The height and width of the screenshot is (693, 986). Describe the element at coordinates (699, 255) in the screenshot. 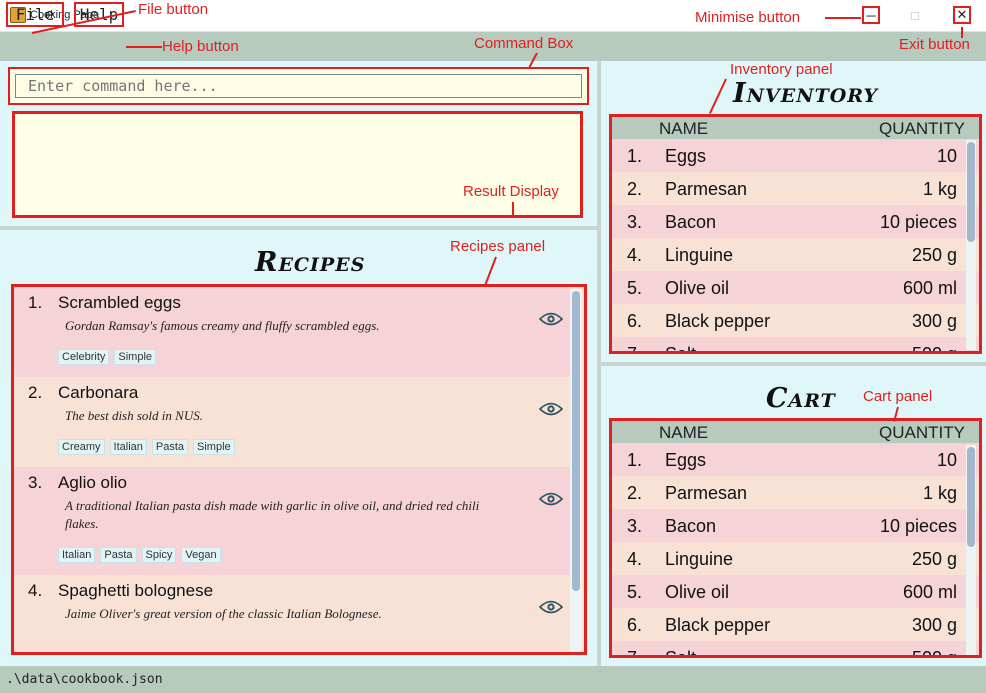

I see `ingredient-name: Linguine` at that location.